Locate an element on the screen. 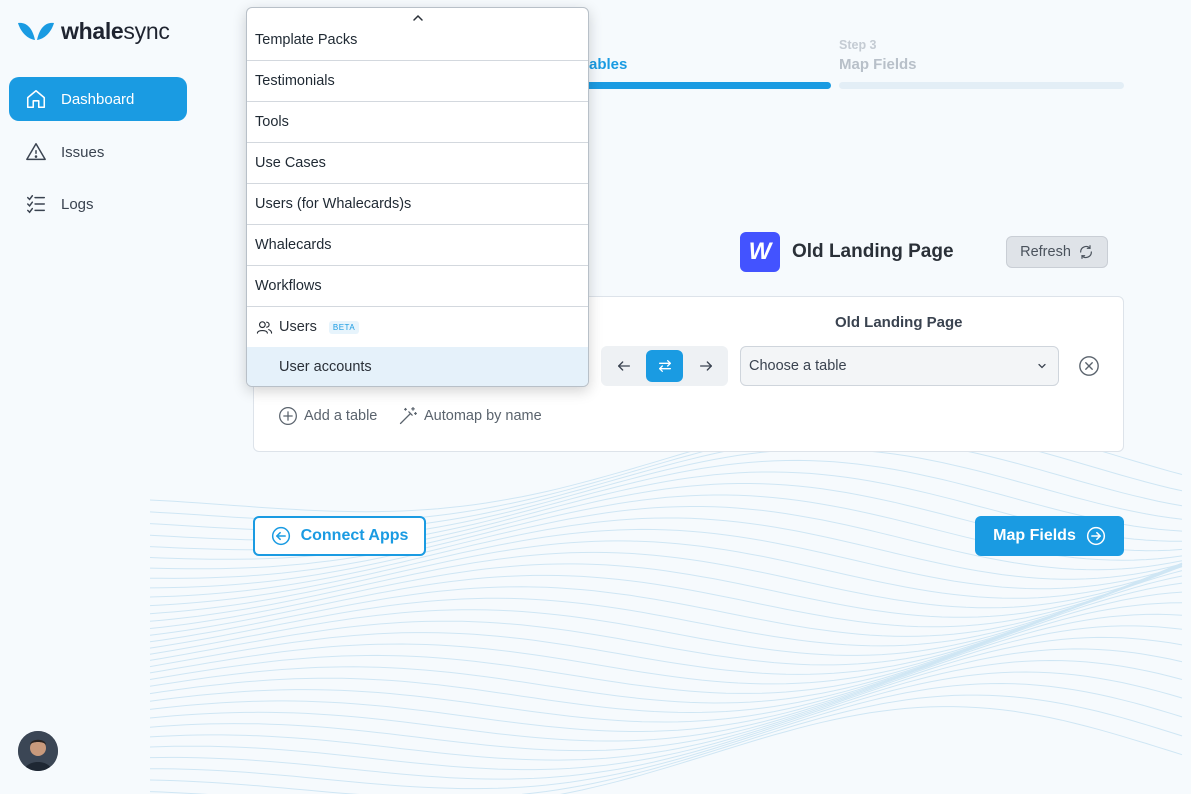 The width and height of the screenshot is (1191, 794). checklist-icon is located at coordinates (36, 204).